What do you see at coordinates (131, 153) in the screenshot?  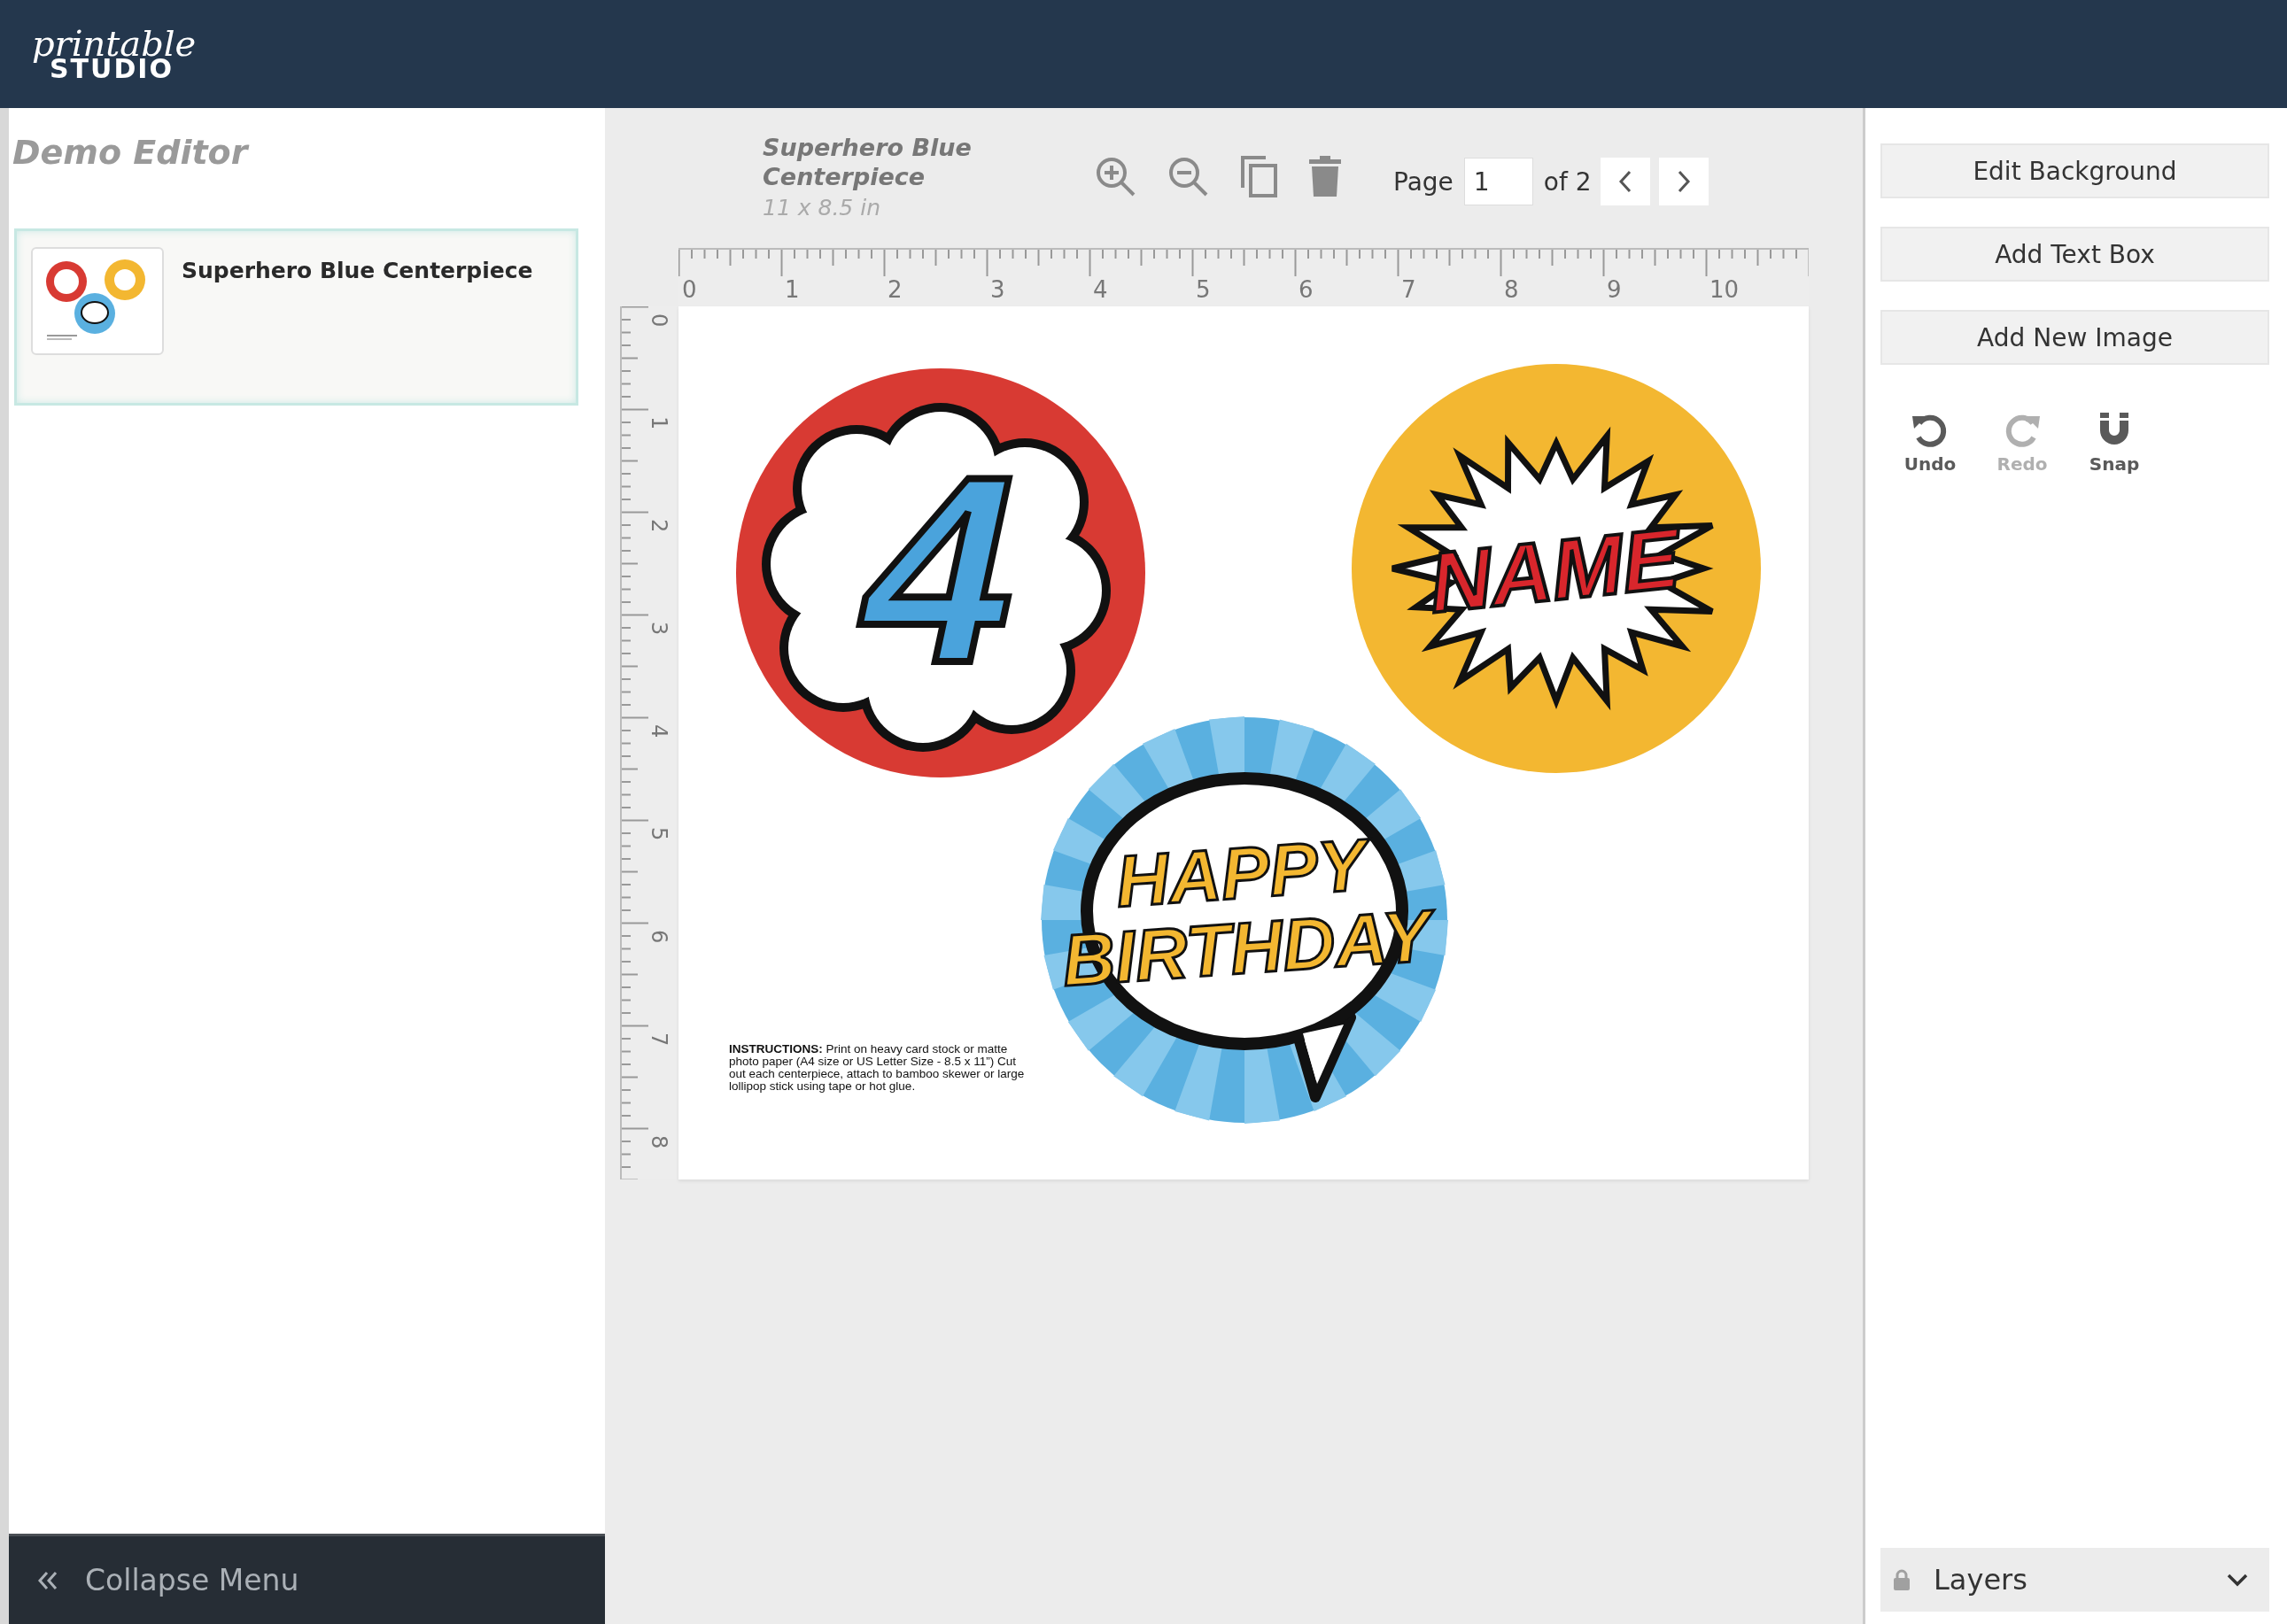 I see `sidebar-title: Demo Editor` at bounding box center [131, 153].